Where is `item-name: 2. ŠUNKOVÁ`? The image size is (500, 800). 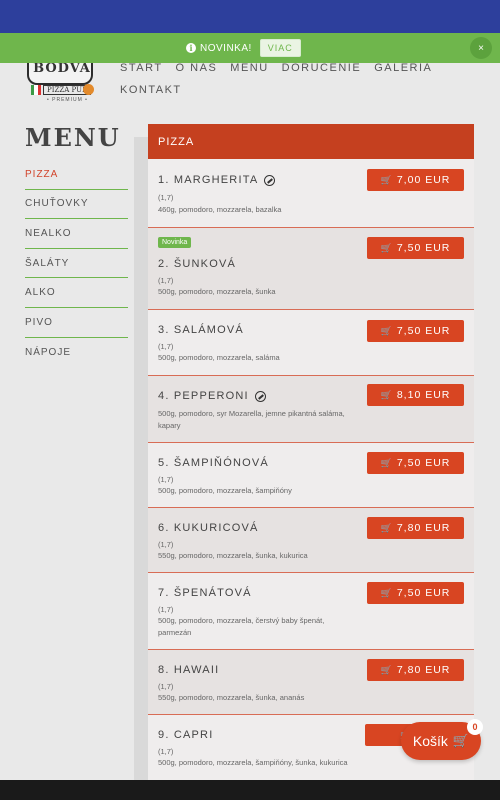 item-name: 2. ŠUNKOVÁ is located at coordinates (197, 264).